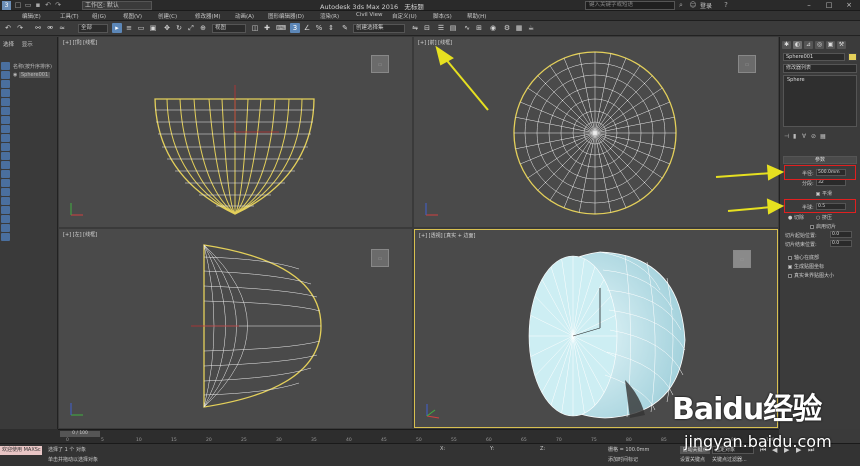 This screenshot has width=860, height=466. What do you see at coordinates (726, 5) in the screenshot?
I see `help-icon: ?` at bounding box center [726, 5].